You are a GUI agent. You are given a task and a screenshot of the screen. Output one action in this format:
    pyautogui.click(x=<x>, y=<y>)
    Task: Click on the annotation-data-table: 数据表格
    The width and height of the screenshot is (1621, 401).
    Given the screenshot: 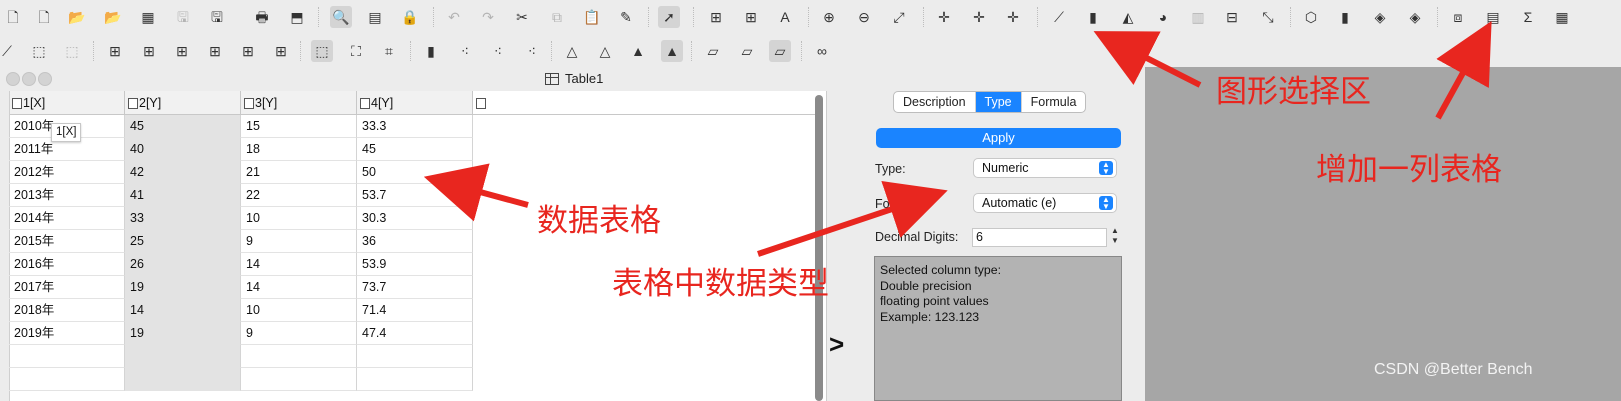 What is the action you would take?
    pyautogui.click(x=599, y=221)
    